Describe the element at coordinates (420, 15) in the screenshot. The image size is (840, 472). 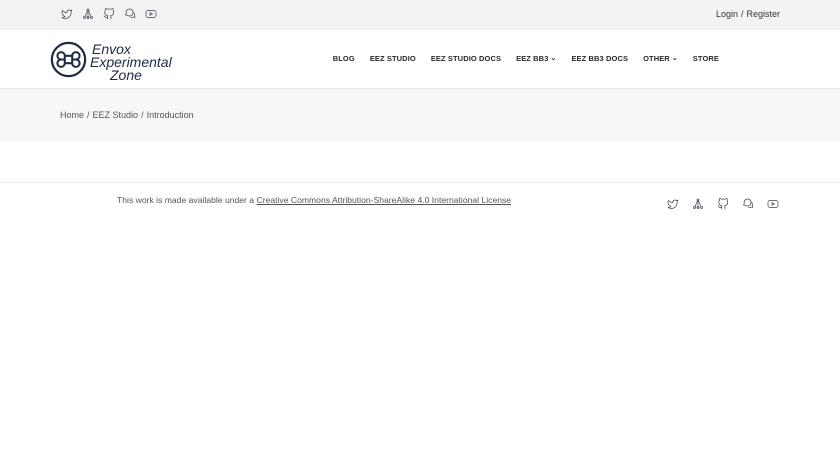
I see `top-bar: Login / Register` at that location.